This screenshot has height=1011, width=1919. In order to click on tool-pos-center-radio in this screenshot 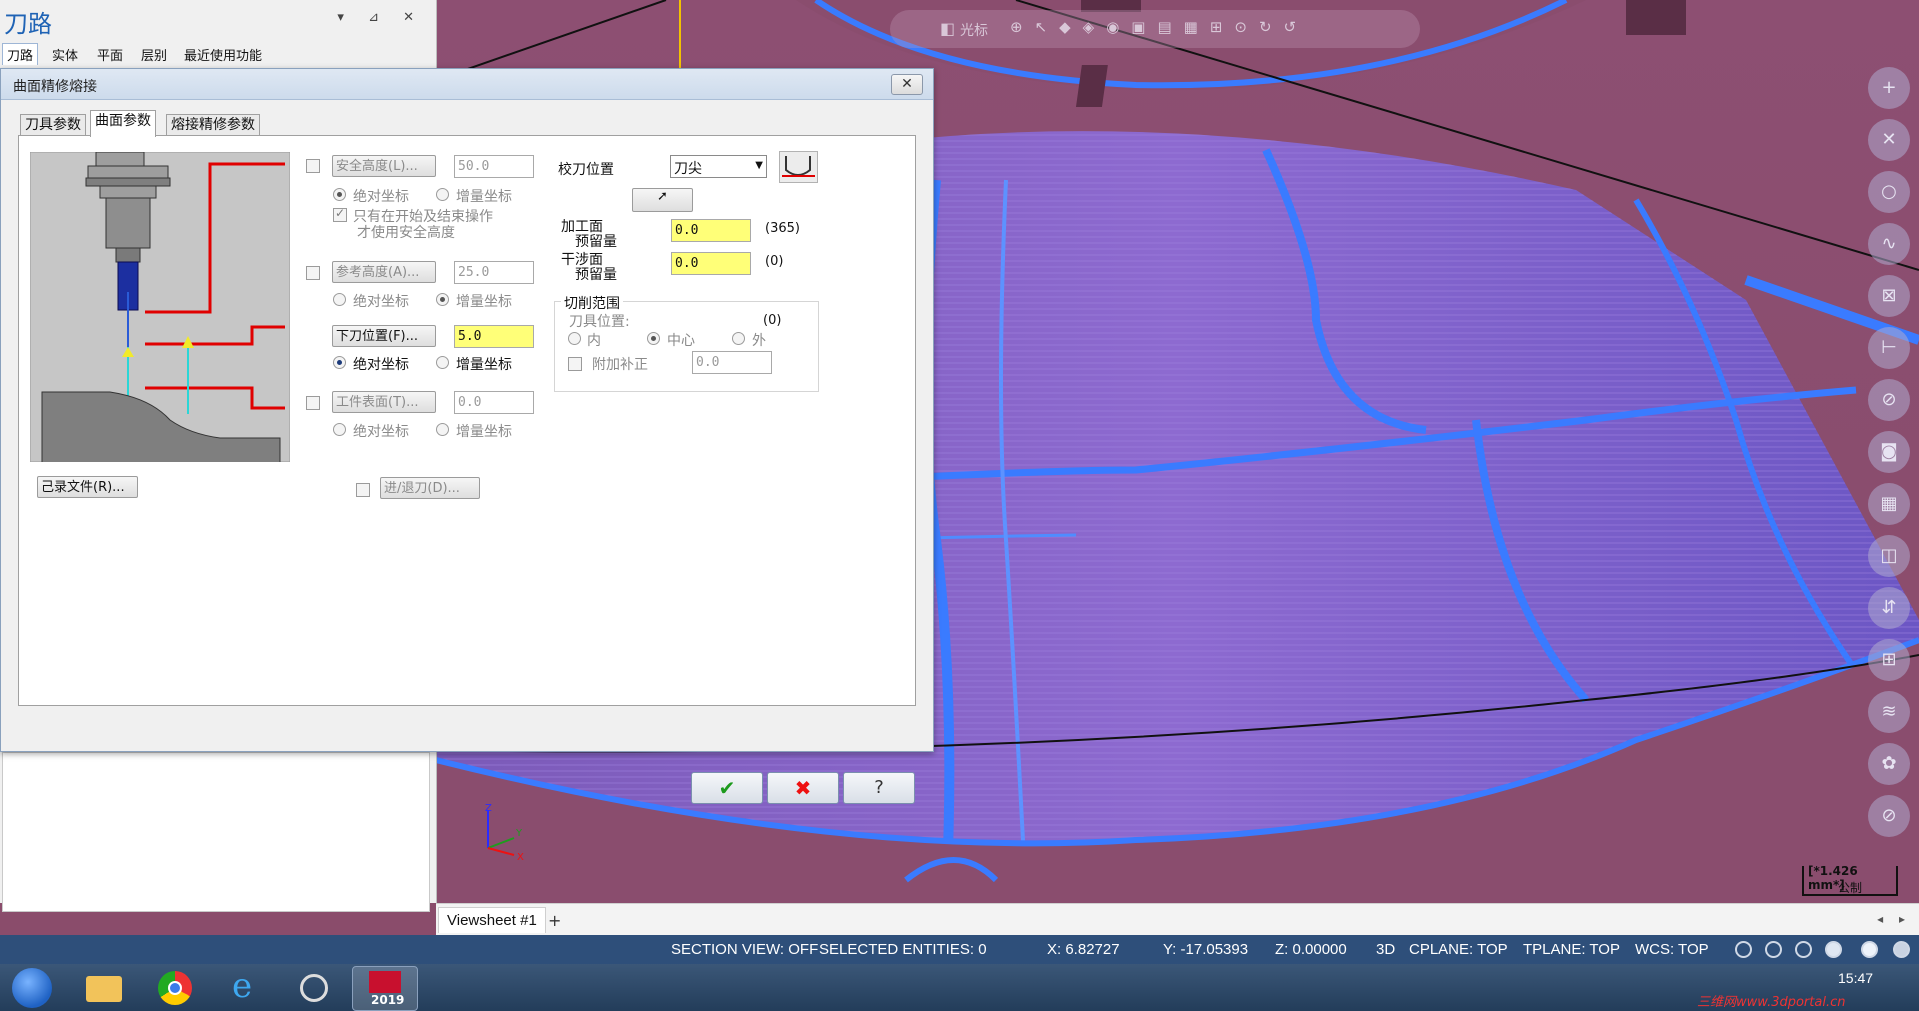, I will do `click(653, 338)`.